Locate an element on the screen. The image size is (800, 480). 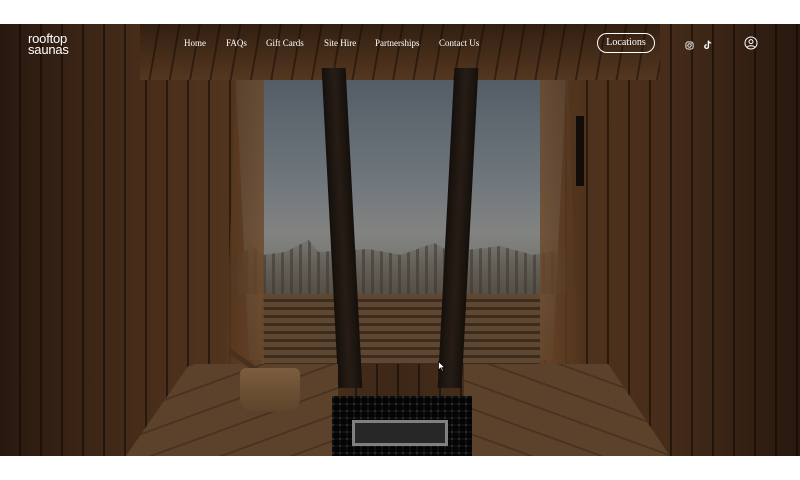
brand-logo-line2: saunas is located at coordinates (48, 49).